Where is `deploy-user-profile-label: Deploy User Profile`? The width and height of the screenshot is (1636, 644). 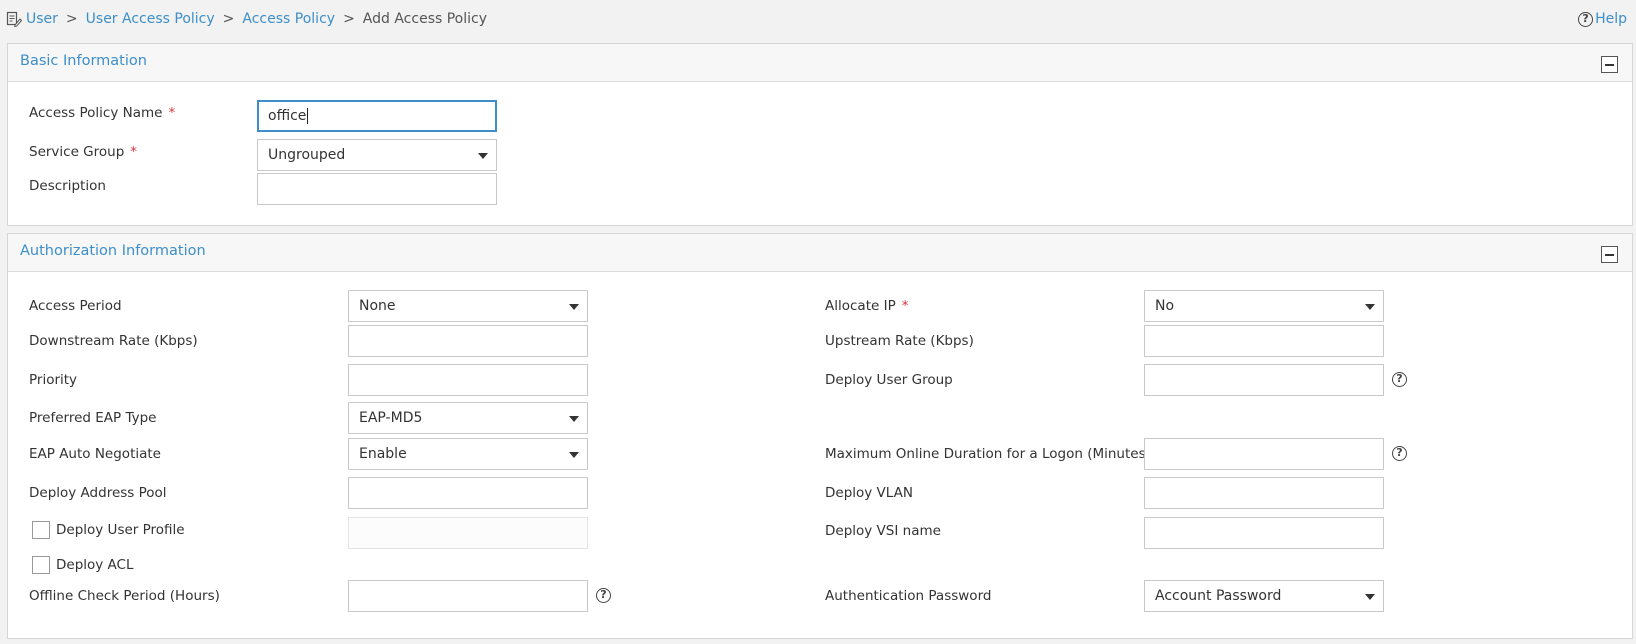 deploy-user-profile-label: Deploy User Profile is located at coordinates (120, 530).